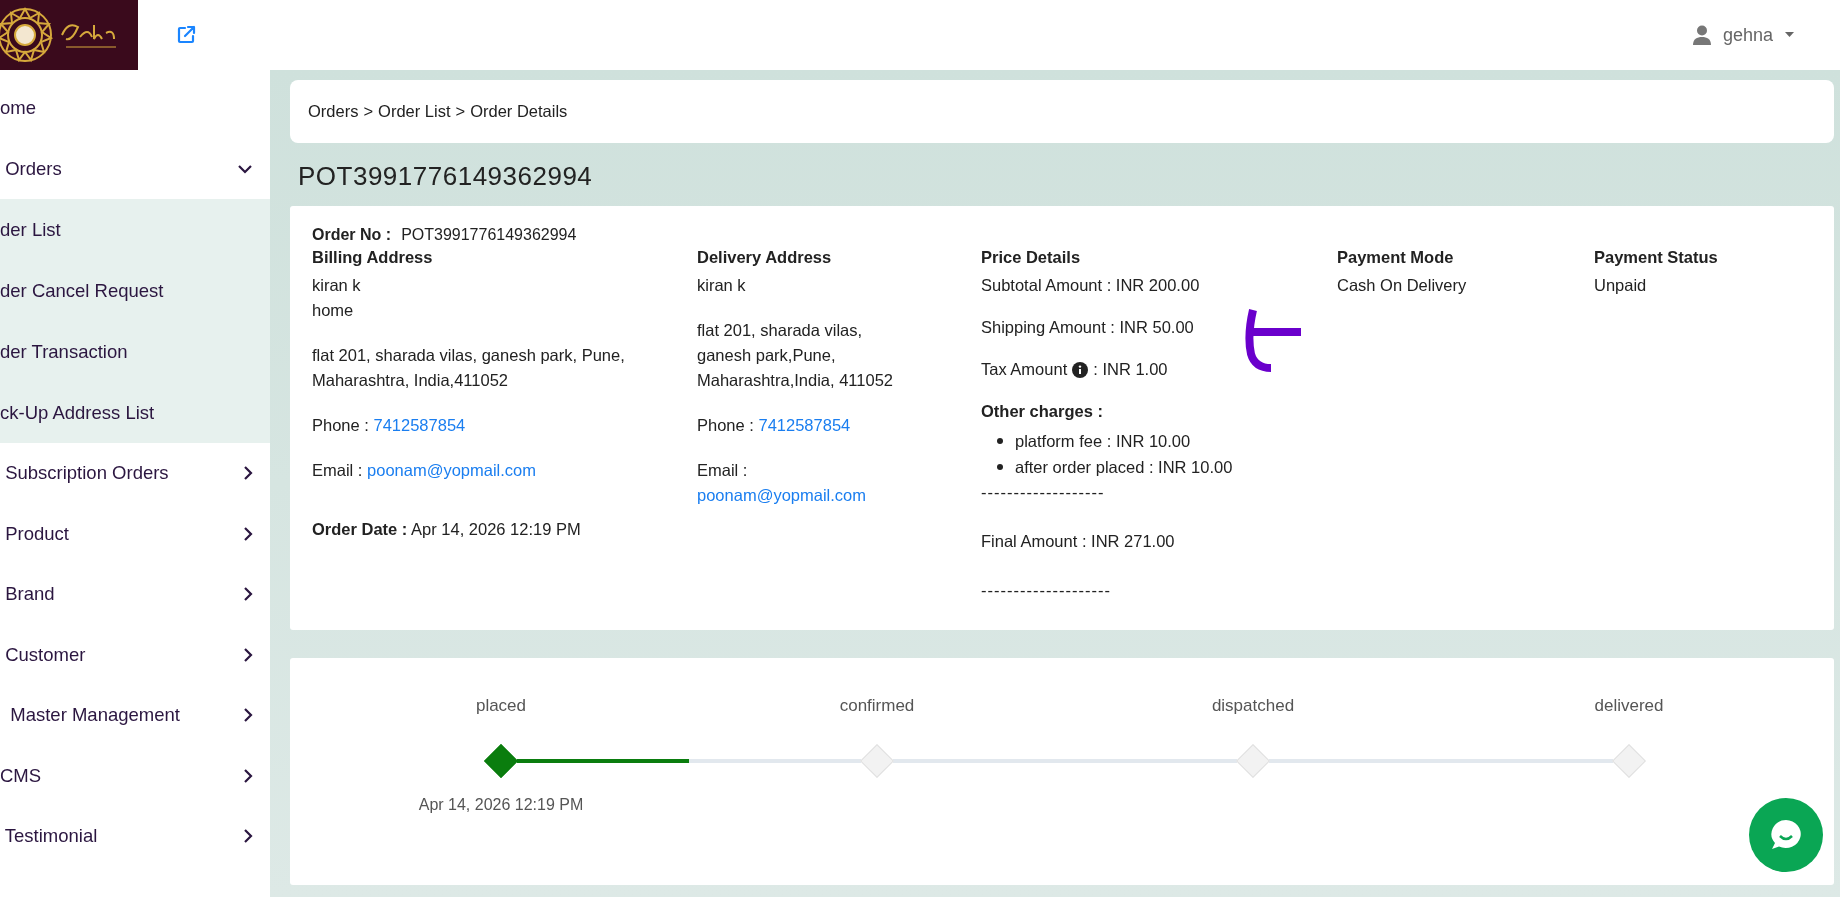 The height and width of the screenshot is (897, 1840). What do you see at coordinates (1080, 369) in the screenshot?
I see `info-icon` at bounding box center [1080, 369].